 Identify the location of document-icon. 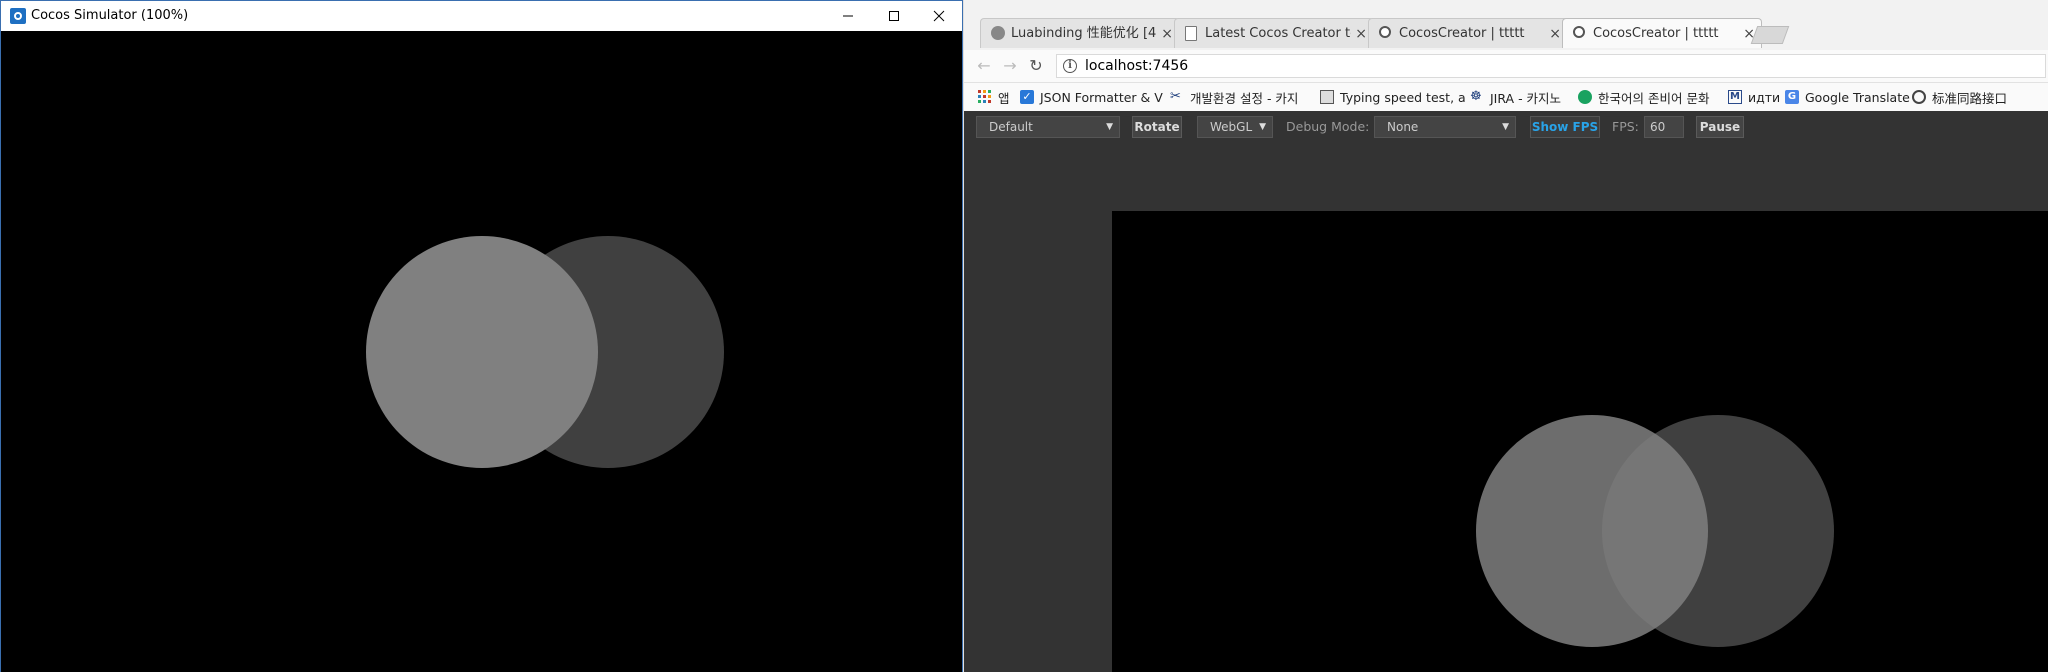
(1191, 33).